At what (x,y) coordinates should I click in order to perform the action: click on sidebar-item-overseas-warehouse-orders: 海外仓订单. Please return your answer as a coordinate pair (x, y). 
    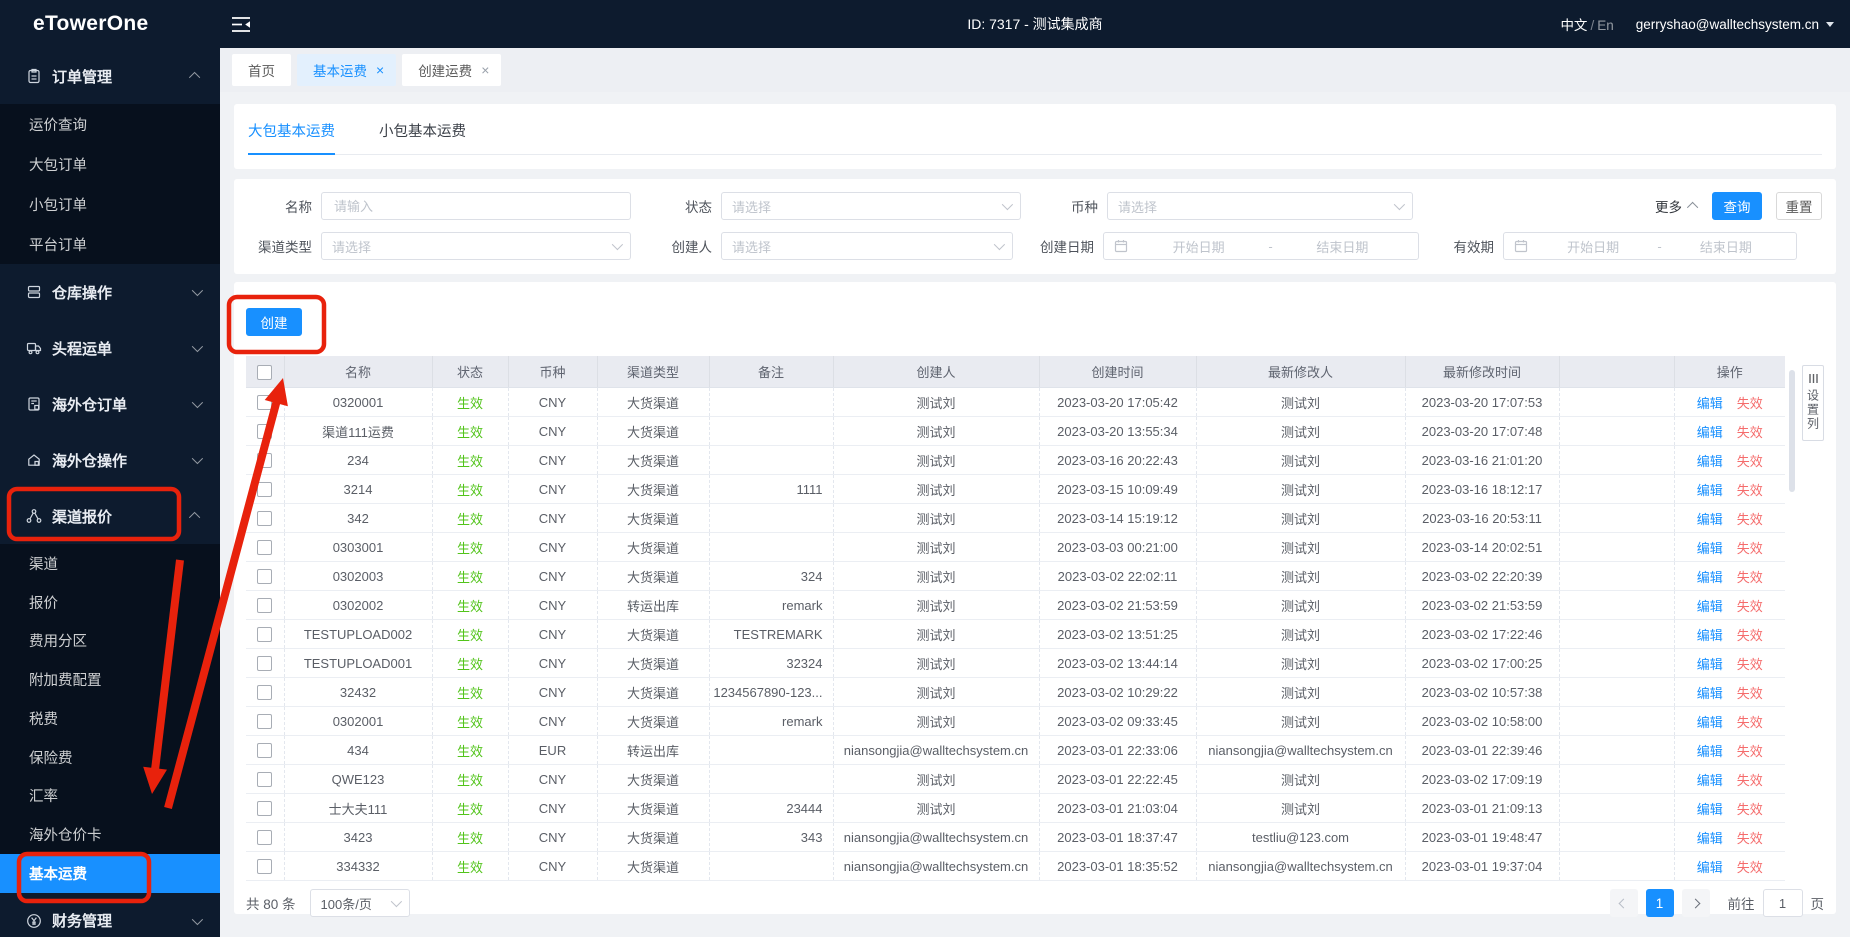
    Looking at the image, I should click on (110, 404).